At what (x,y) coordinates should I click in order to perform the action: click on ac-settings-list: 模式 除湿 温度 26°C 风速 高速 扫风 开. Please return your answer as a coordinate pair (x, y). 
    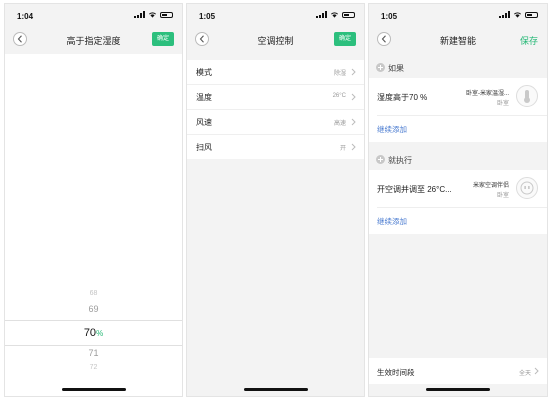
    Looking at the image, I should click on (275, 109).